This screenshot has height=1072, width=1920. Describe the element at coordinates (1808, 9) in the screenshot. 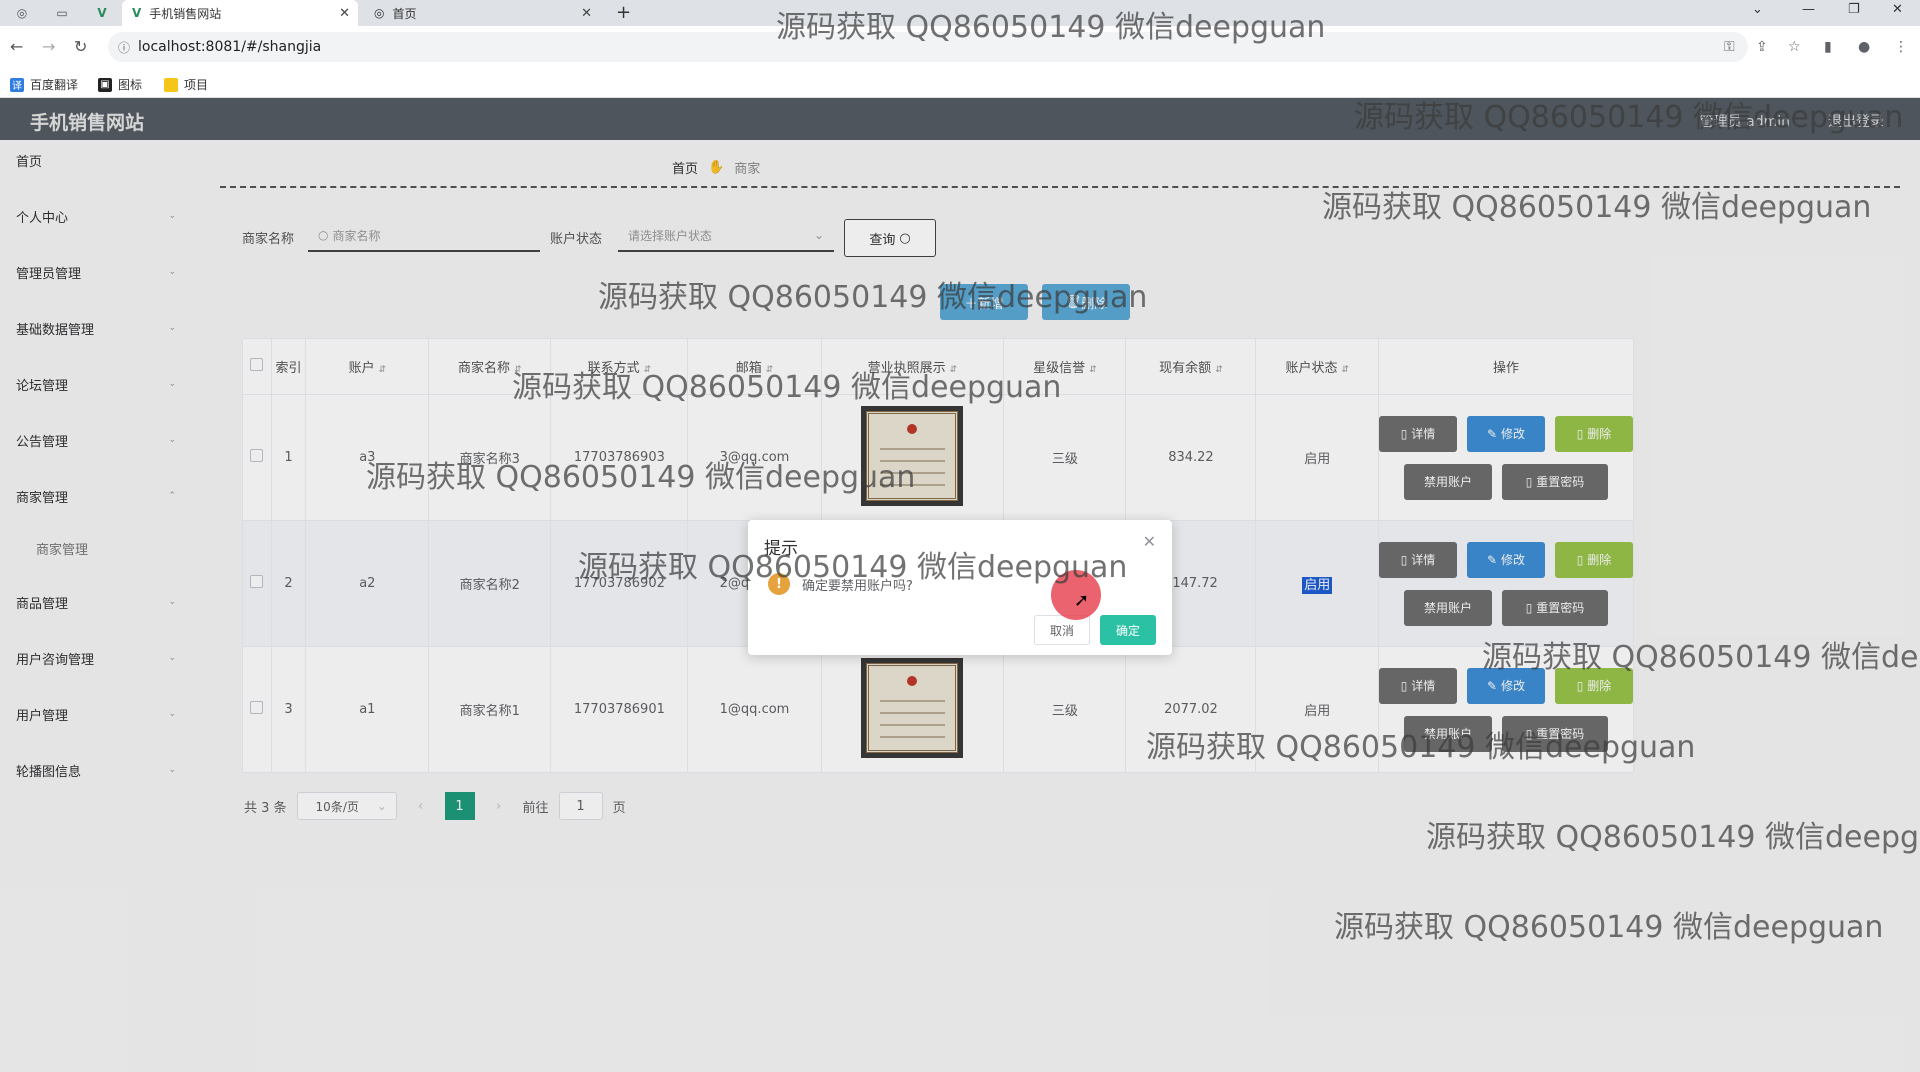

I see `minimize-icon: —` at that location.